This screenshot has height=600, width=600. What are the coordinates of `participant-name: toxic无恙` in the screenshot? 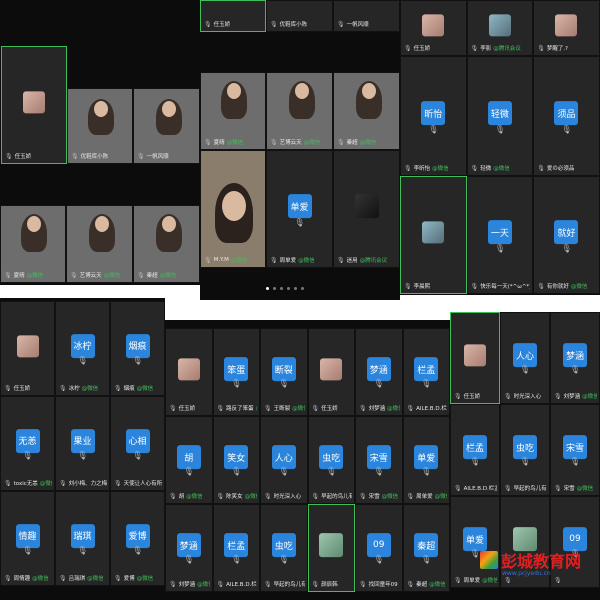 It's located at (25, 484).